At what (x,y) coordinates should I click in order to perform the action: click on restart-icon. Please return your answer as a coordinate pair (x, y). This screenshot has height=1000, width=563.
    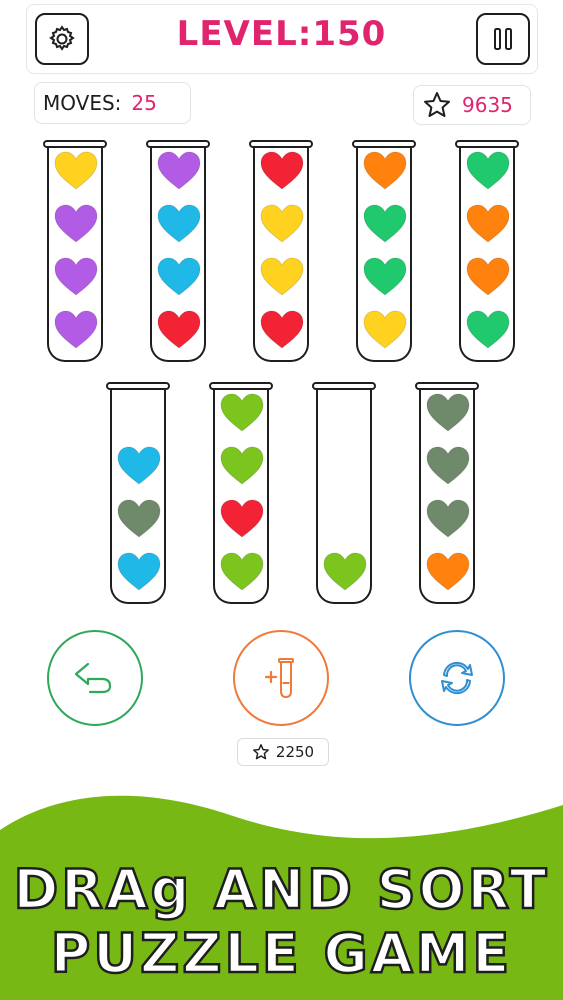
    Looking at the image, I should click on (457, 678).